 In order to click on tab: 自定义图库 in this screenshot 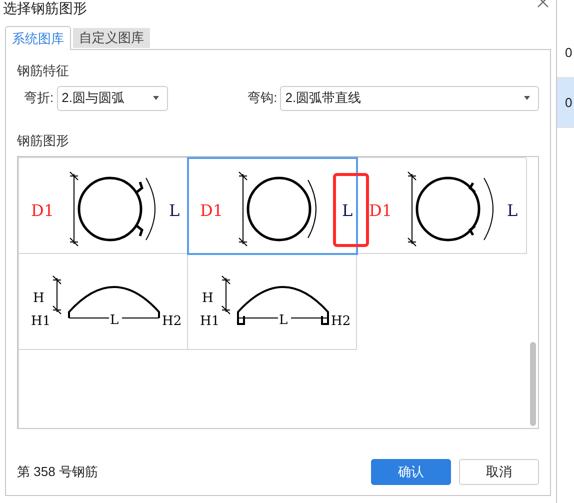, I will do `click(111, 38)`.